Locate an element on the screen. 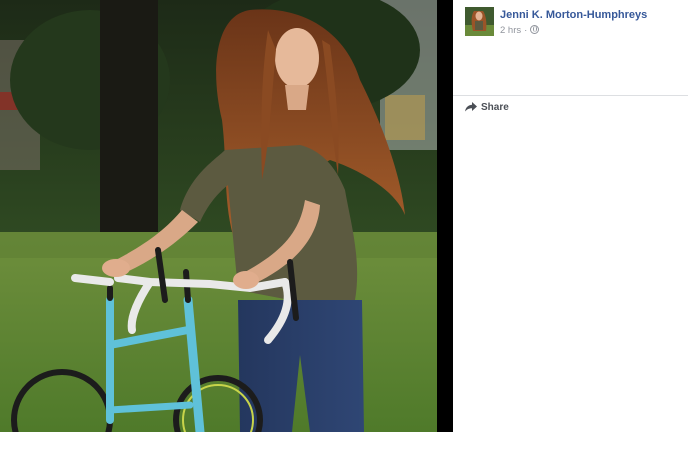  avatar is located at coordinates (479, 21).